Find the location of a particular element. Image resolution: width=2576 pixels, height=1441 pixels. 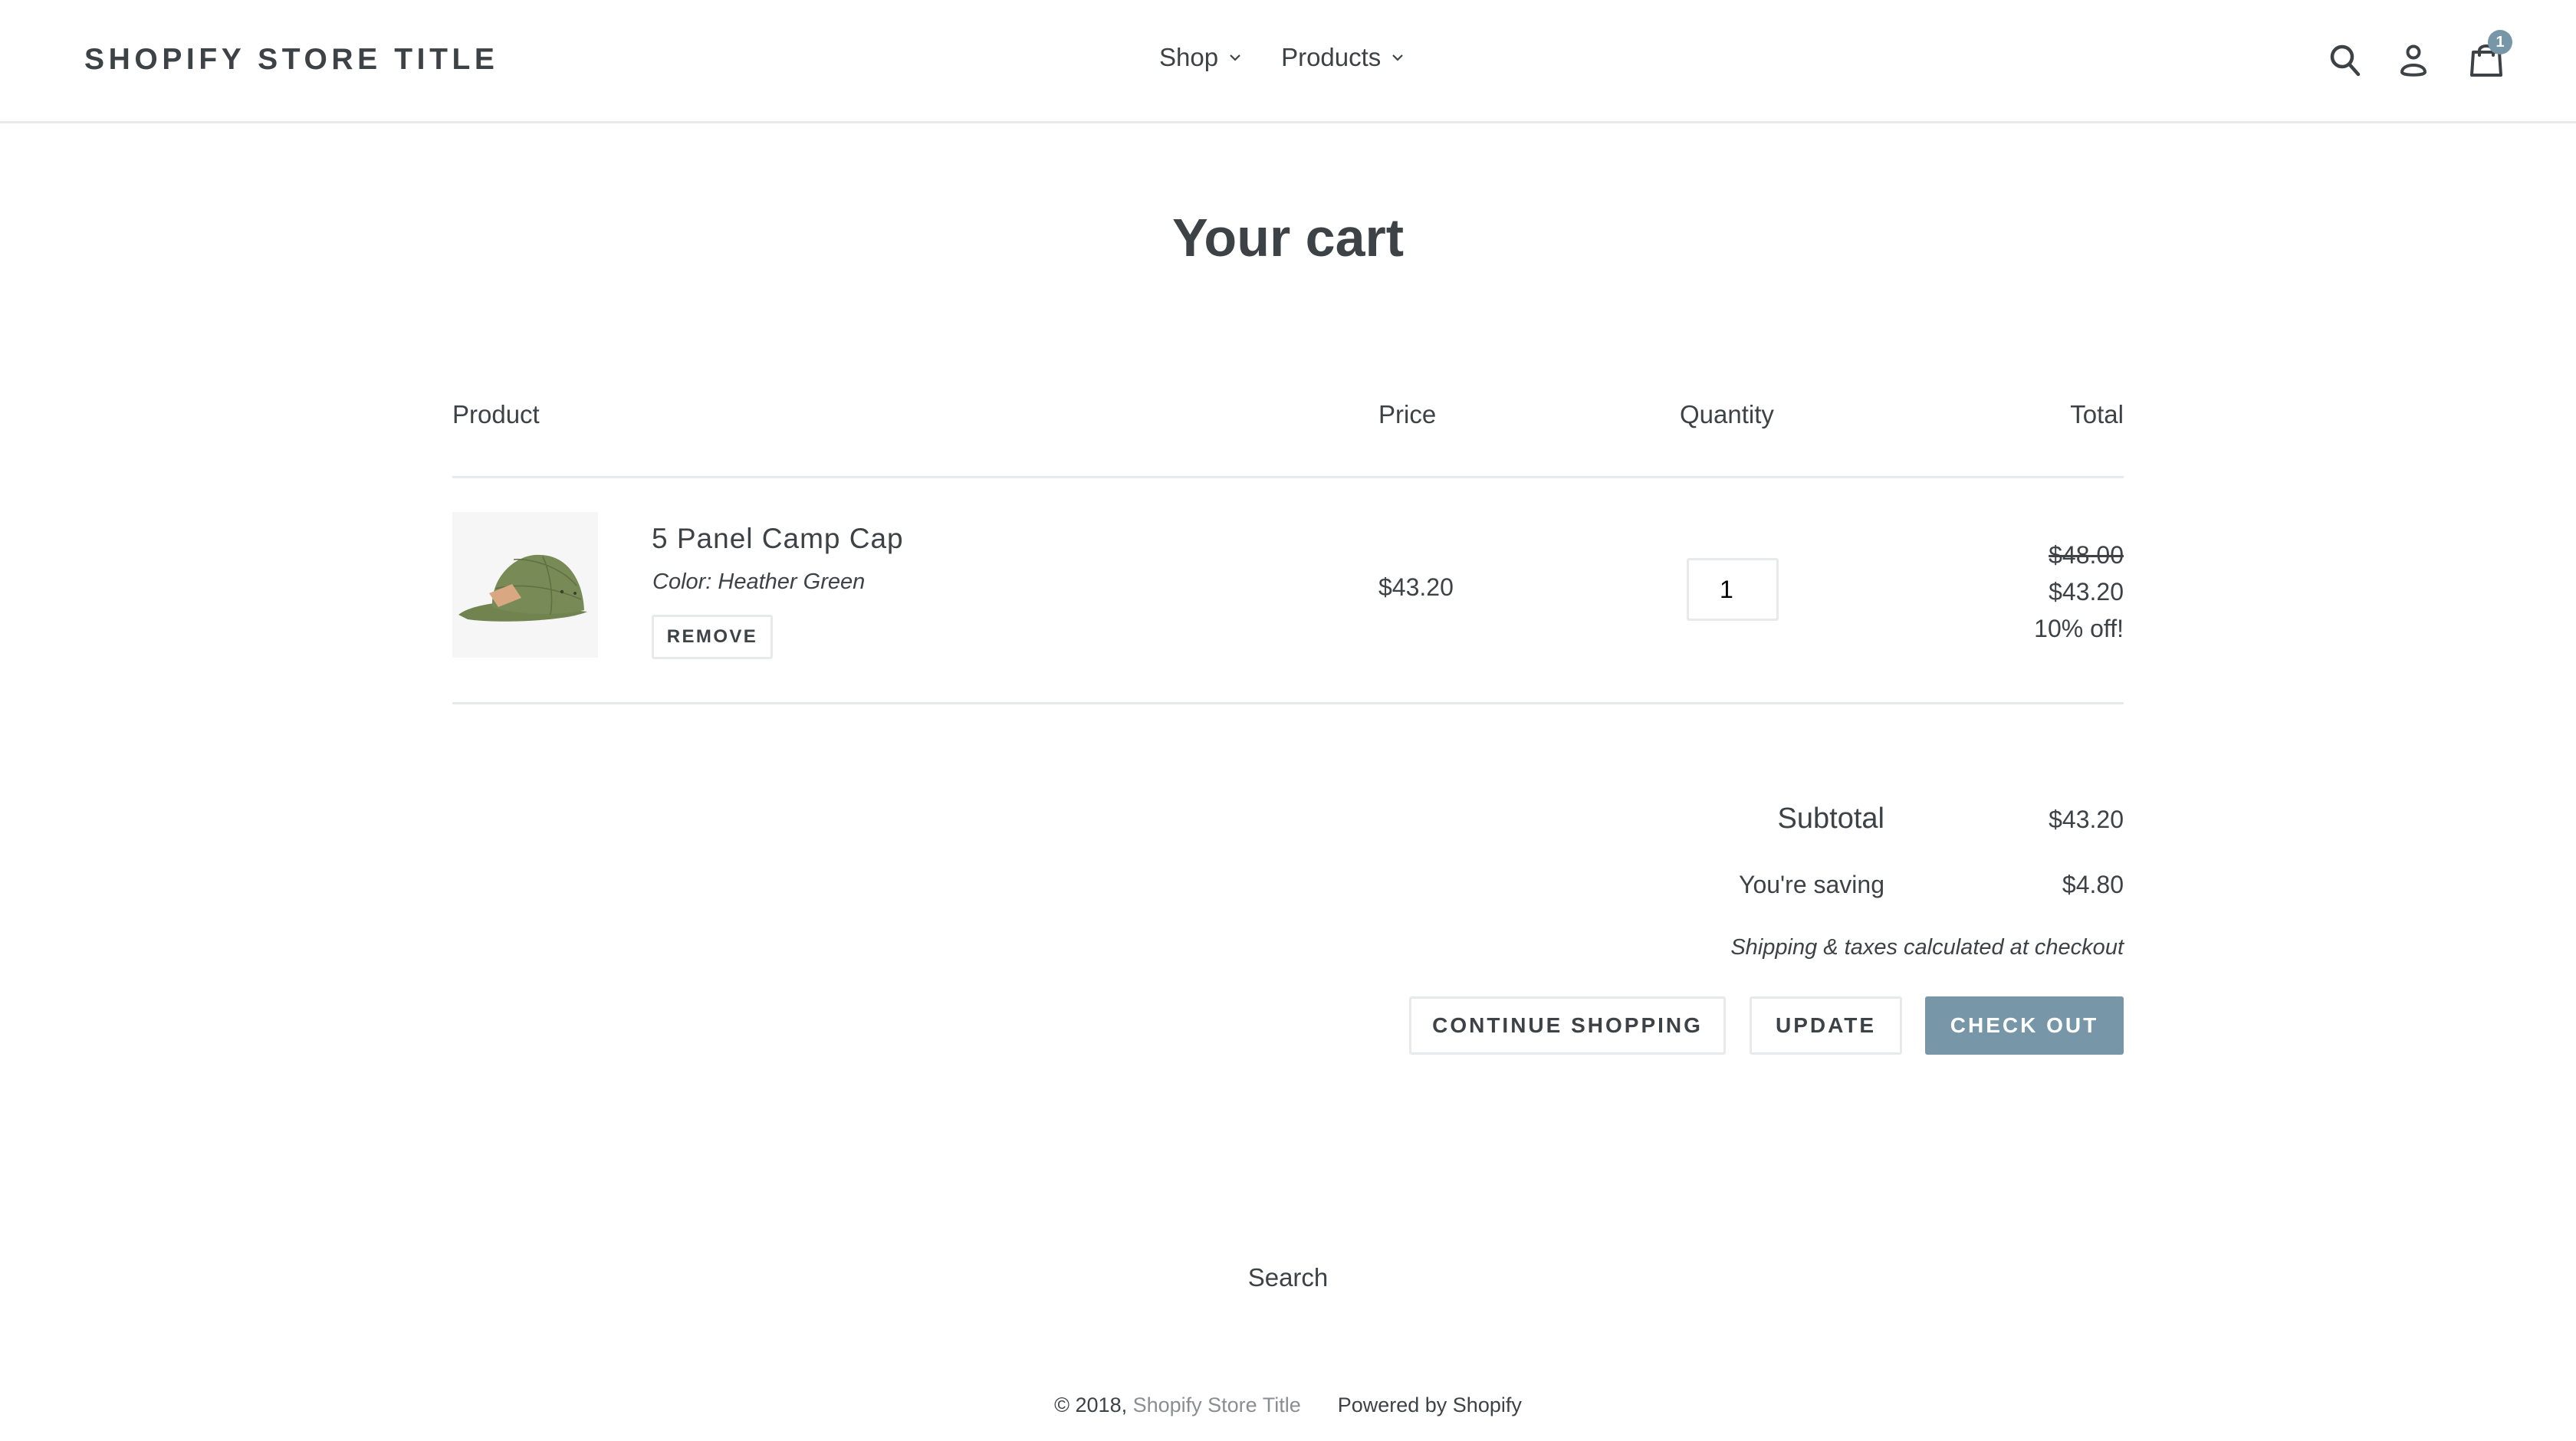

nav-item-products: Products is located at coordinates (1343, 57).